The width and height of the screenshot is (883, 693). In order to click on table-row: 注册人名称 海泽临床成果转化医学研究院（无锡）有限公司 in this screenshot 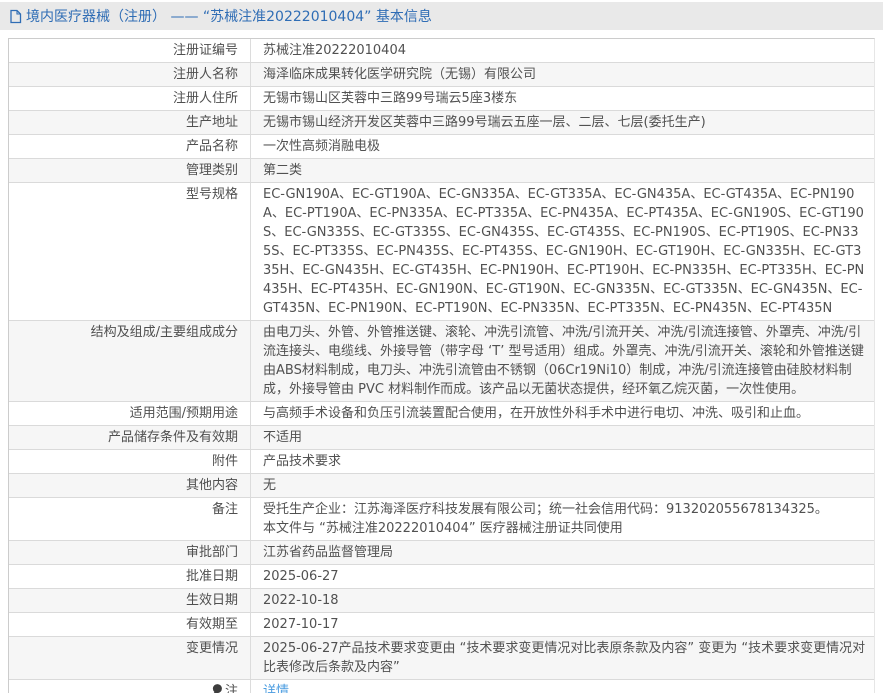, I will do `click(441, 74)`.